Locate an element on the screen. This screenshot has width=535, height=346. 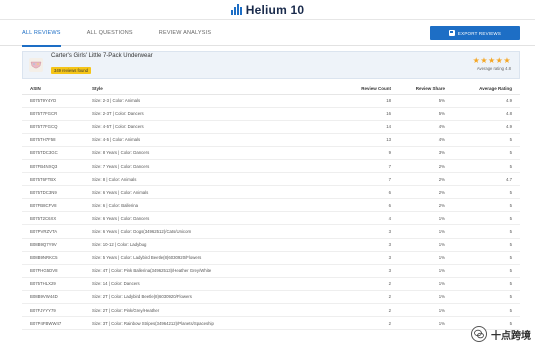
rating-stars-icon: ★★★★★ is located at coordinates (491, 60).